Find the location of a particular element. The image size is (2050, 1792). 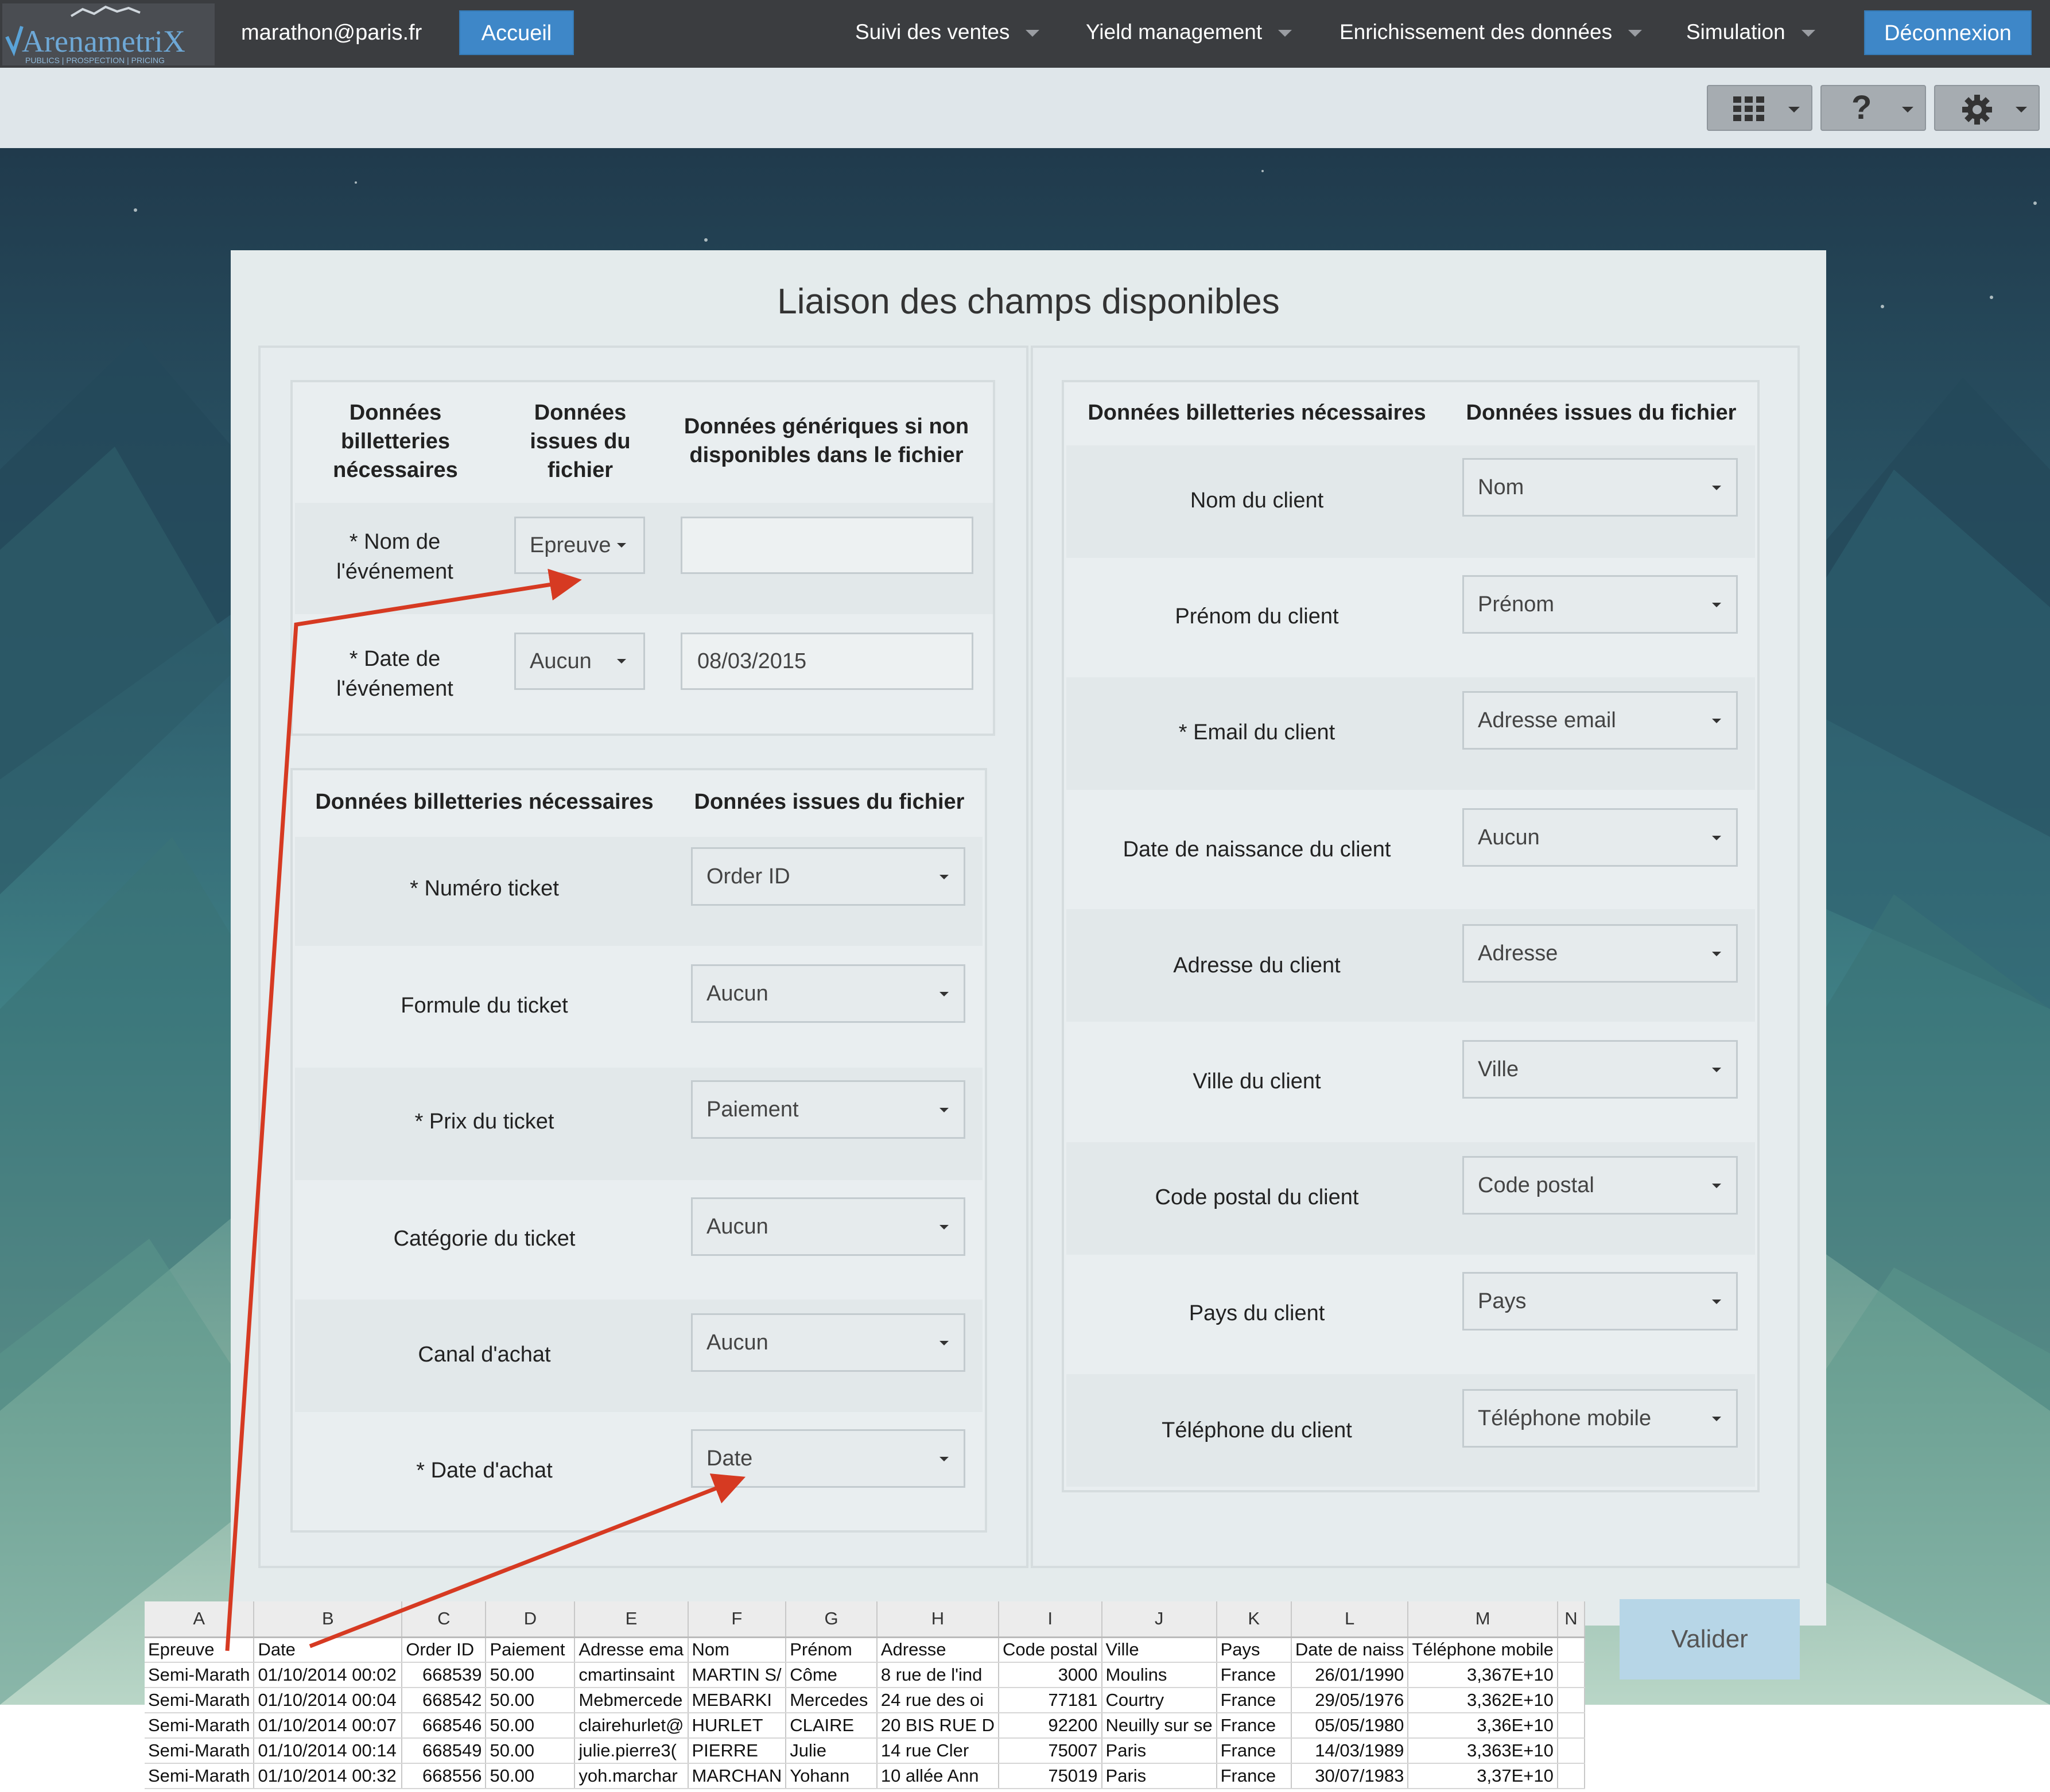

client-email-select: Adresse email is located at coordinates (1600, 720).